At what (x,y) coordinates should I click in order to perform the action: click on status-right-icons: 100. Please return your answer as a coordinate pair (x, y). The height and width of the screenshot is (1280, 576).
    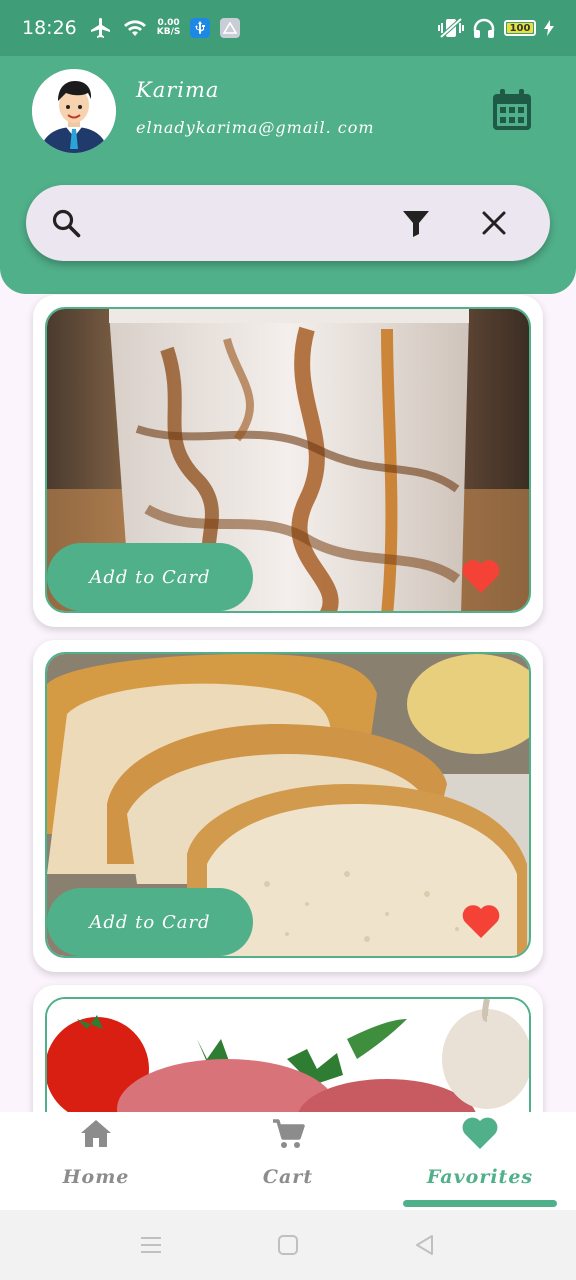
    Looking at the image, I should click on (496, 28).